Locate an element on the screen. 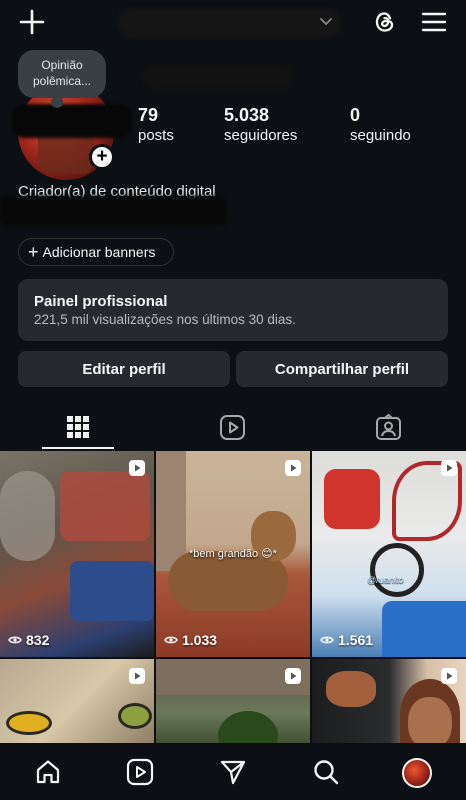  plus-icon: + is located at coordinates (33, 252).